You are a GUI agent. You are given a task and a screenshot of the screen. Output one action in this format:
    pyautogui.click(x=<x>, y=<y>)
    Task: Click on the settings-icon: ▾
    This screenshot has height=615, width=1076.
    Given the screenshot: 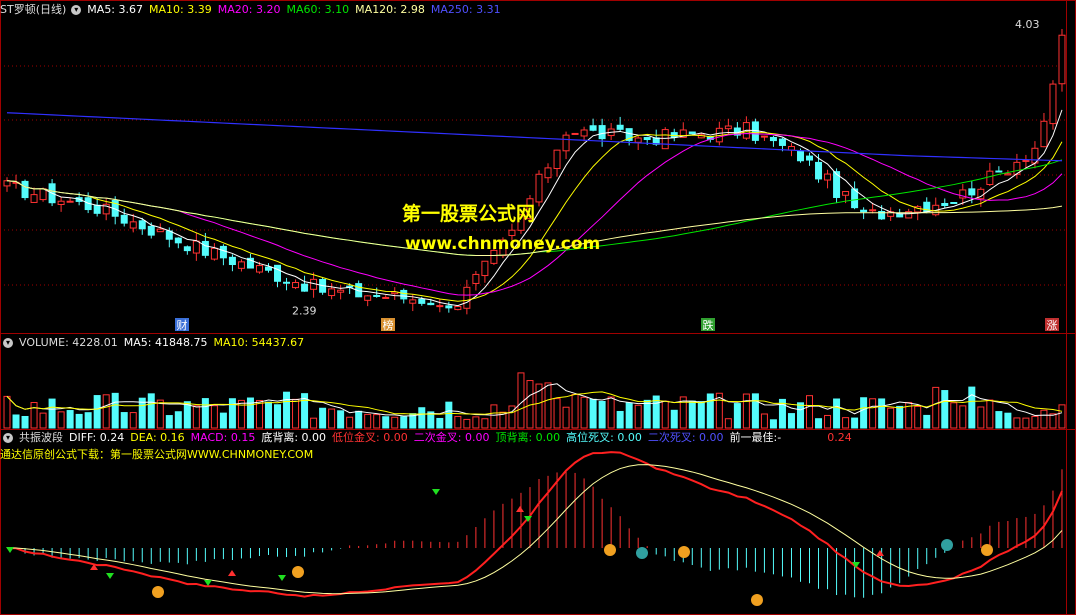 What is the action you would take?
    pyautogui.click(x=76, y=10)
    